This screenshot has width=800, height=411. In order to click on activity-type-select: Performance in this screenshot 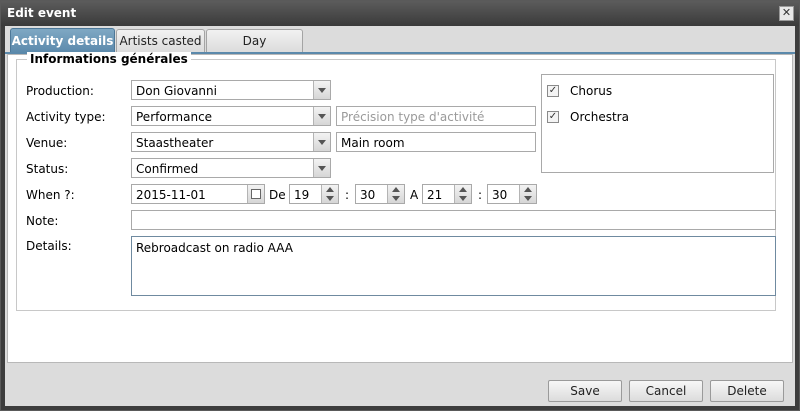, I will do `click(231, 116)`.